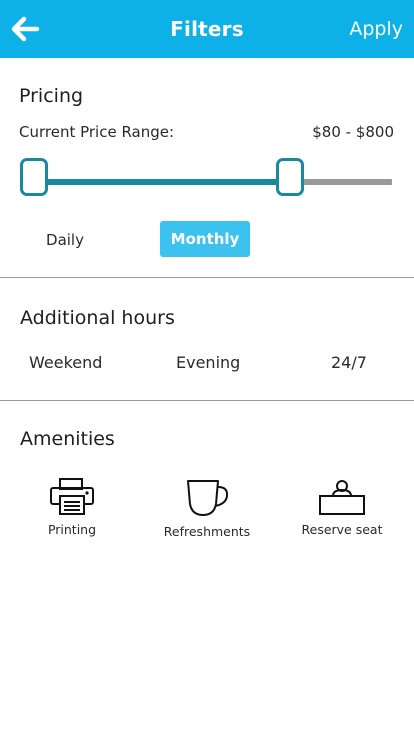  I want to click on evening-option: Evening, so click(208, 362).